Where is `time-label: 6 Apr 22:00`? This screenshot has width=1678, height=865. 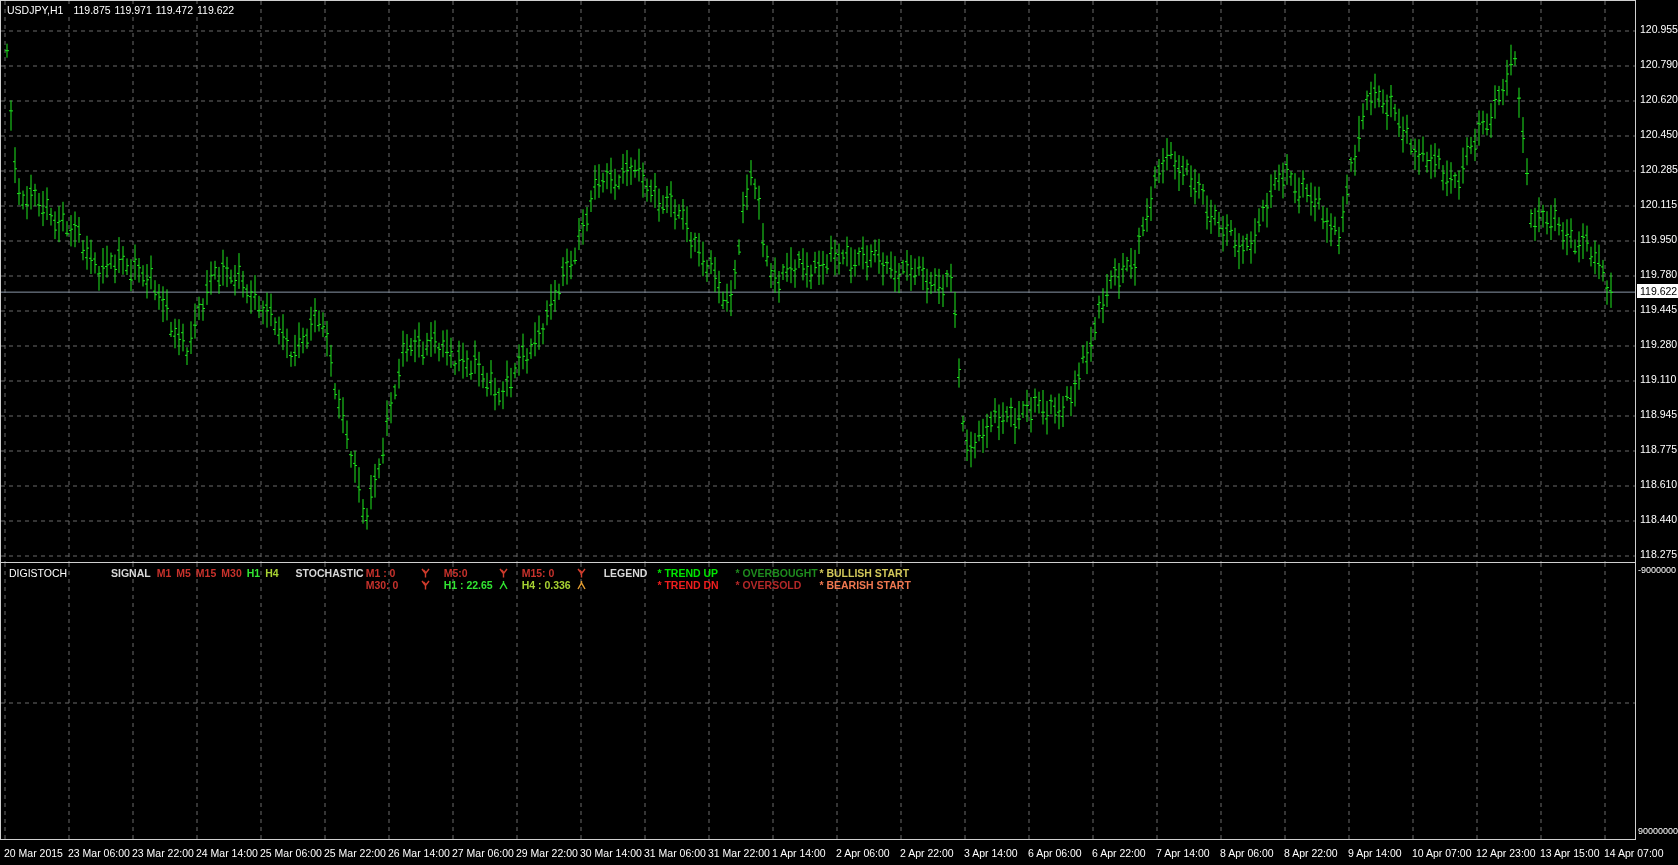 time-label: 6 Apr 22:00 is located at coordinates (1119, 854).